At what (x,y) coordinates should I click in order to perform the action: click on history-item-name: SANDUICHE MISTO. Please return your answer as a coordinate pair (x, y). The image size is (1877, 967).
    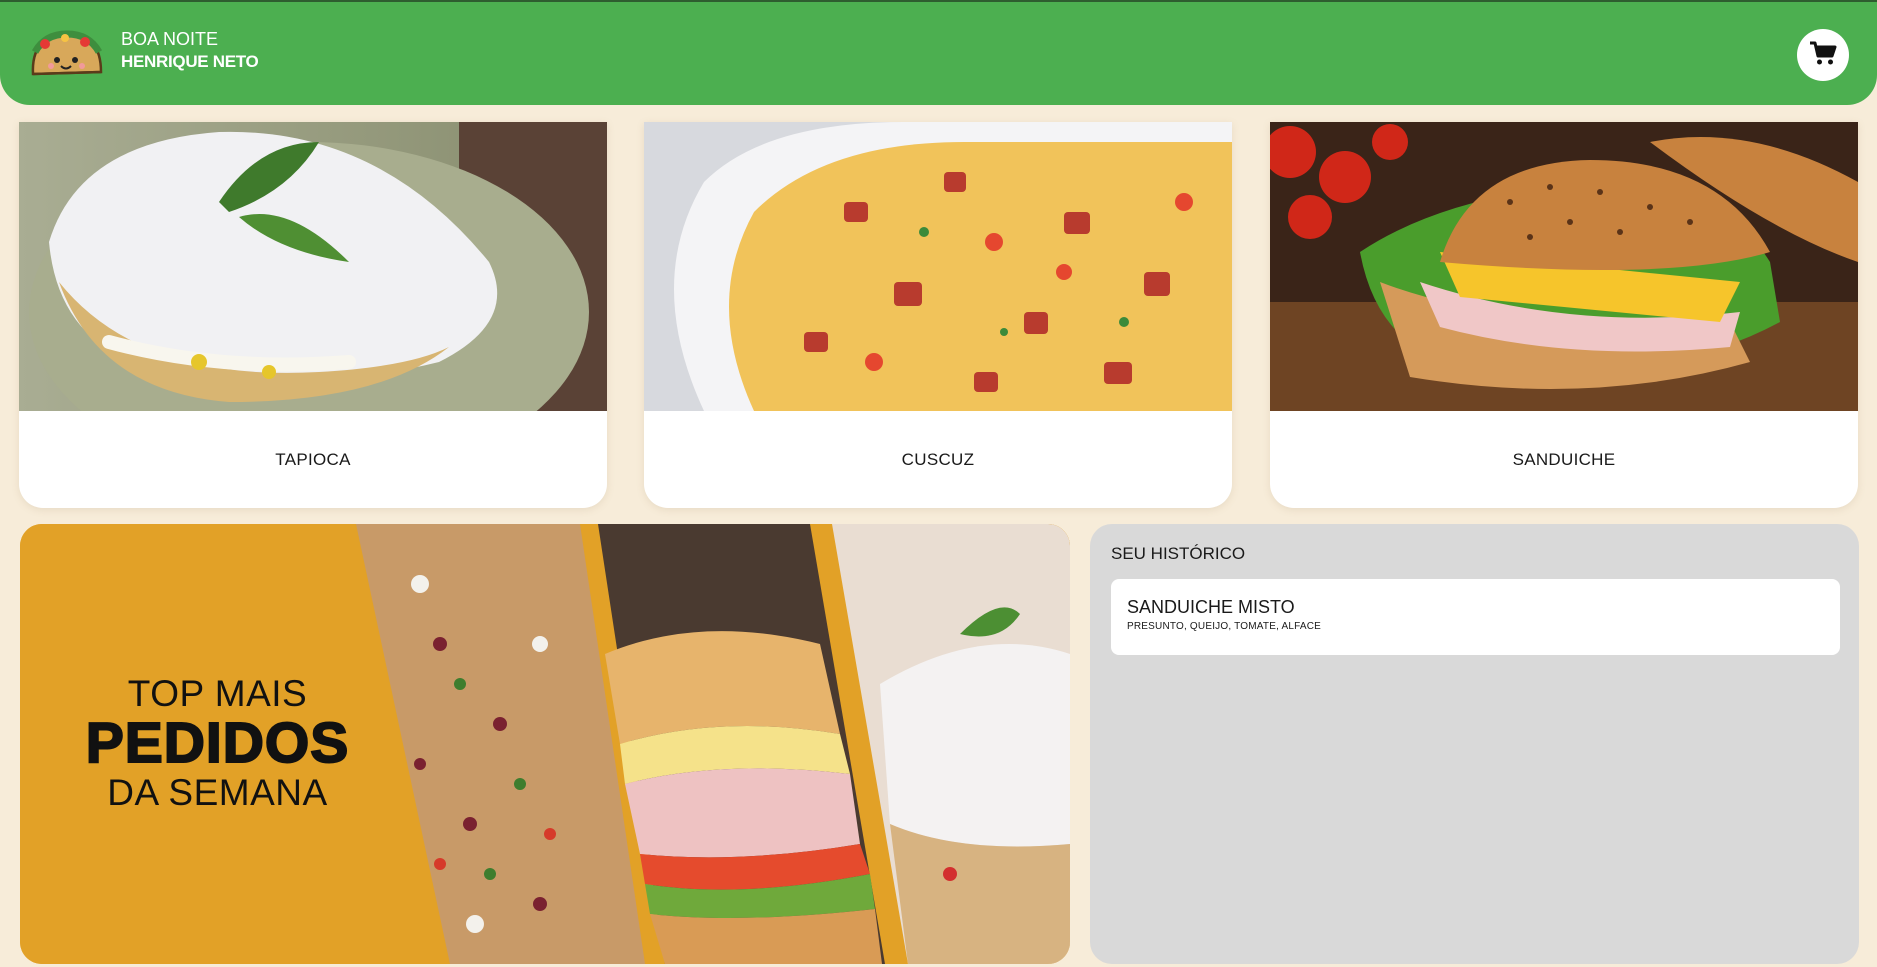
    Looking at the image, I should click on (1211, 607).